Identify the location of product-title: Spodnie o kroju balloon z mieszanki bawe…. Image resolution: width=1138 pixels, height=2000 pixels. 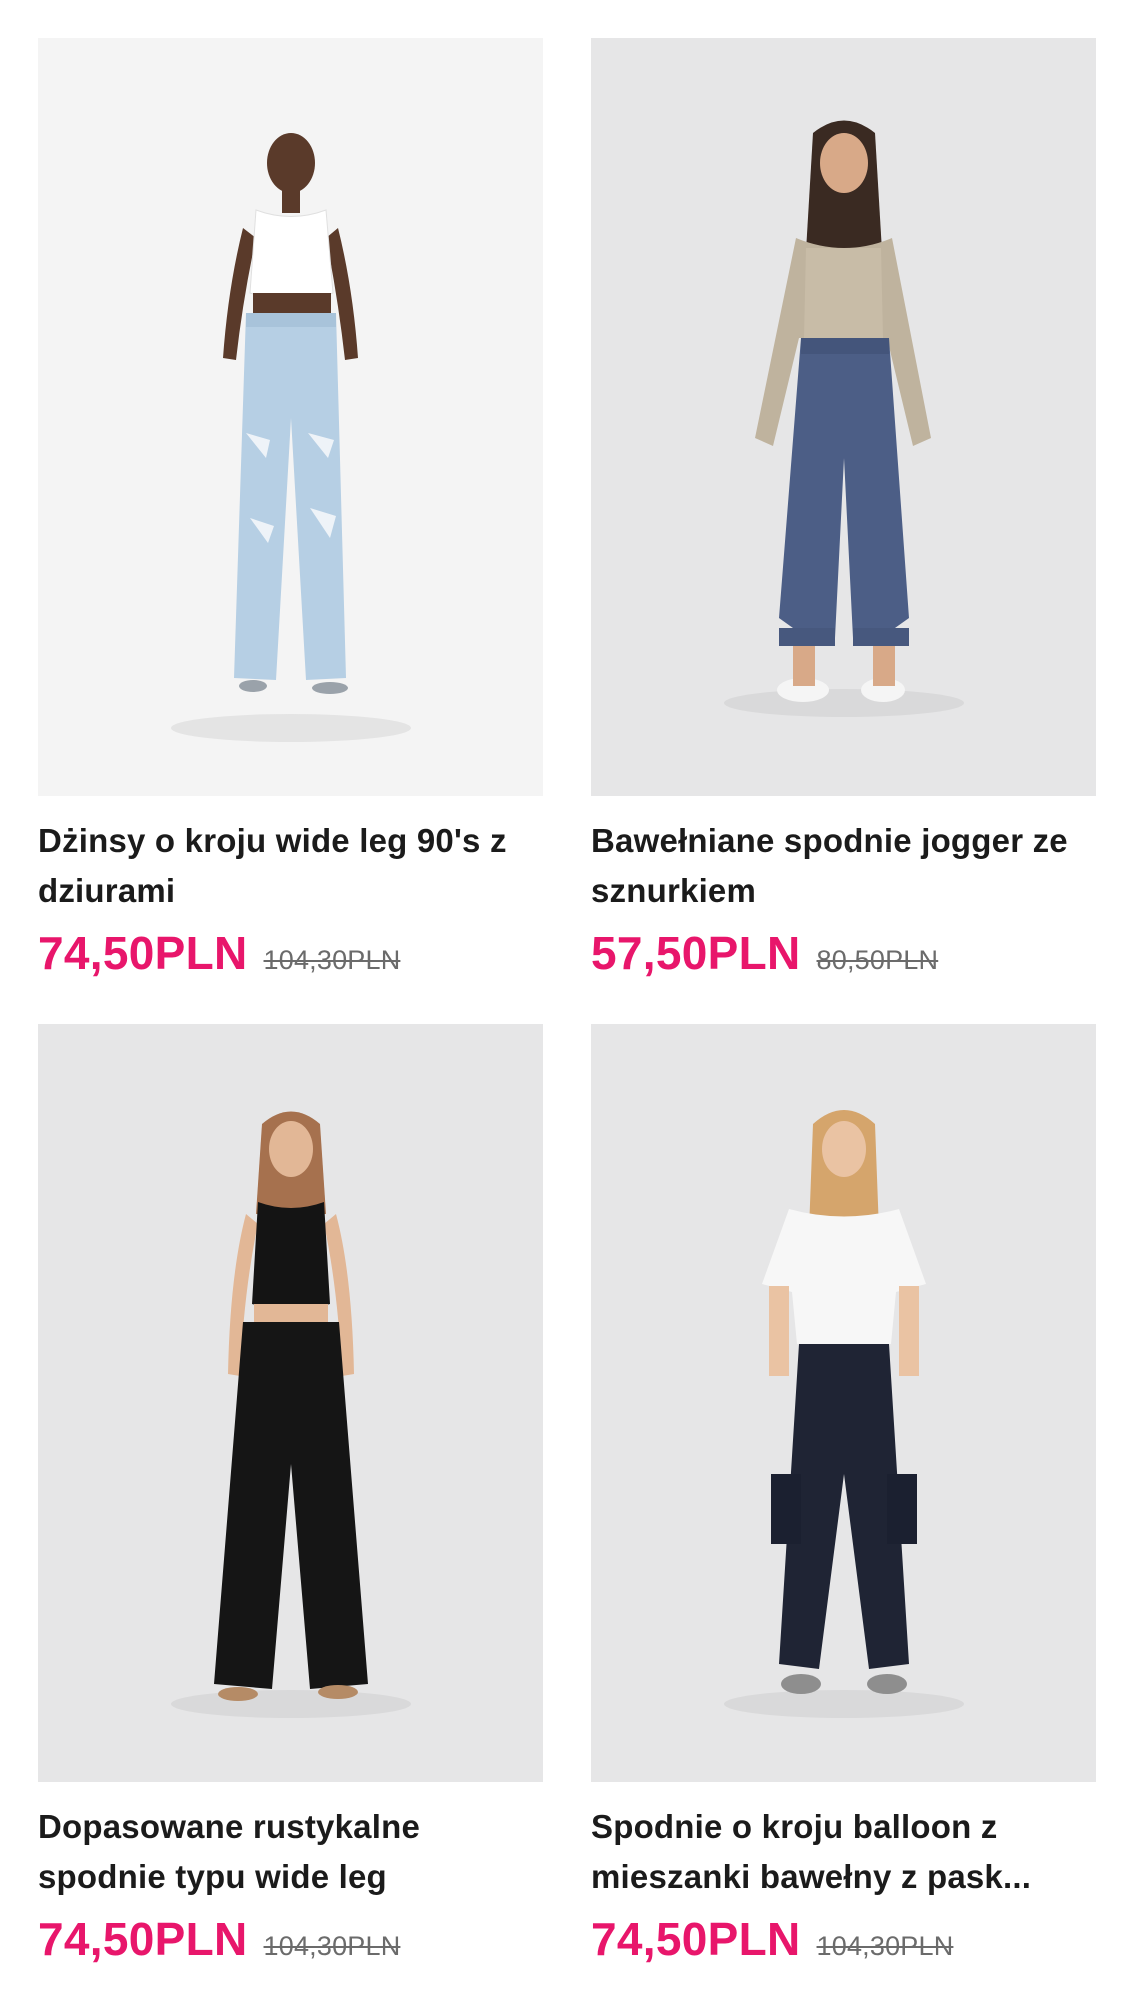
(843, 1852).